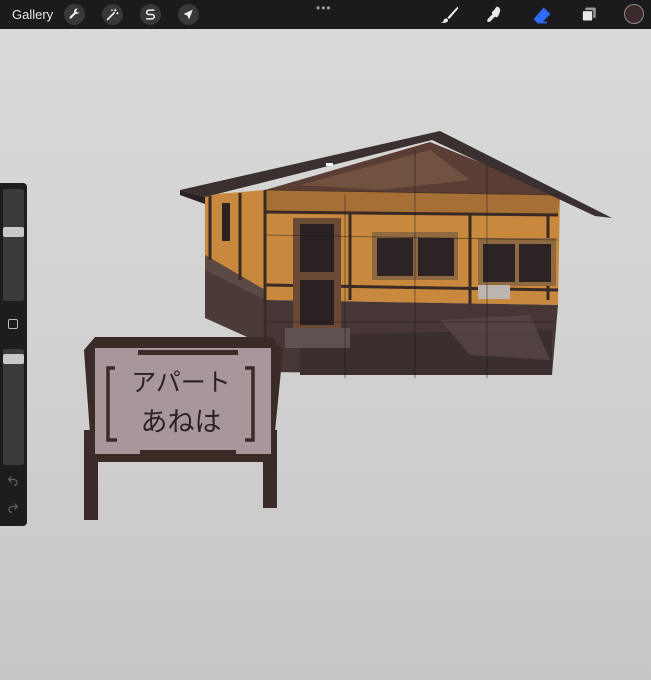 This screenshot has height=680, width=651. What do you see at coordinates (181, 382) in the screenshot?
I see `sign-line-1: アパート` at bounding box center [181, 382].